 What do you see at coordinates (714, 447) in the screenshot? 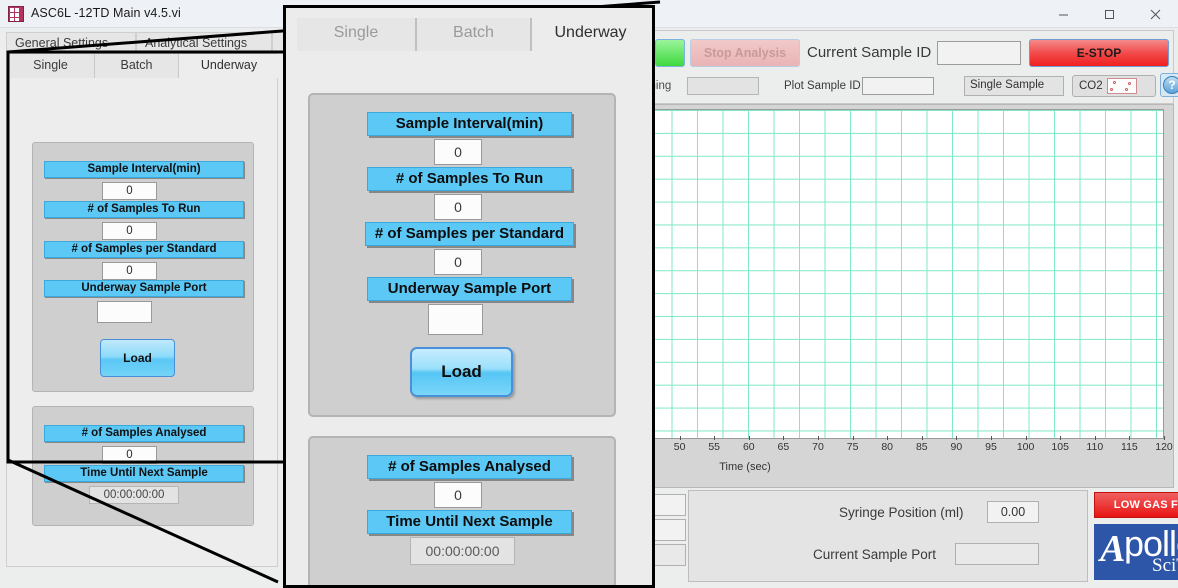
I see `chart-tick-label: 55` at bounding box center [714, 447].